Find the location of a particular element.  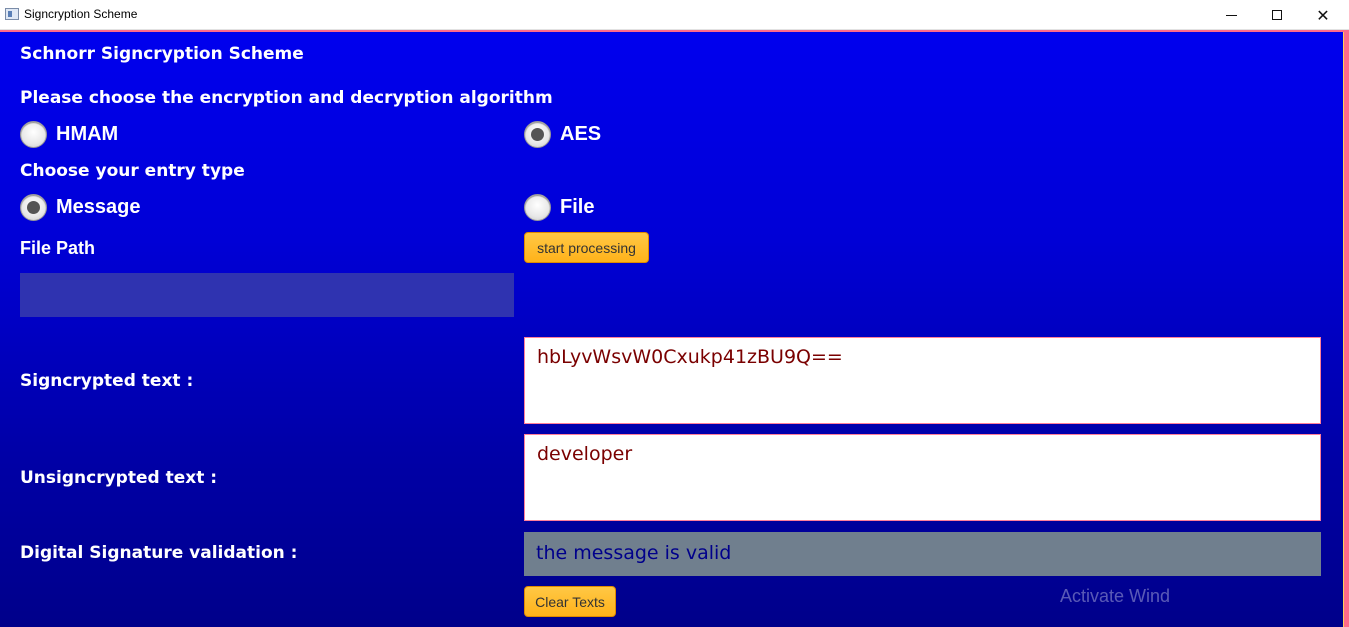

radio-hmam-circle is located at coordinates (33, 134).